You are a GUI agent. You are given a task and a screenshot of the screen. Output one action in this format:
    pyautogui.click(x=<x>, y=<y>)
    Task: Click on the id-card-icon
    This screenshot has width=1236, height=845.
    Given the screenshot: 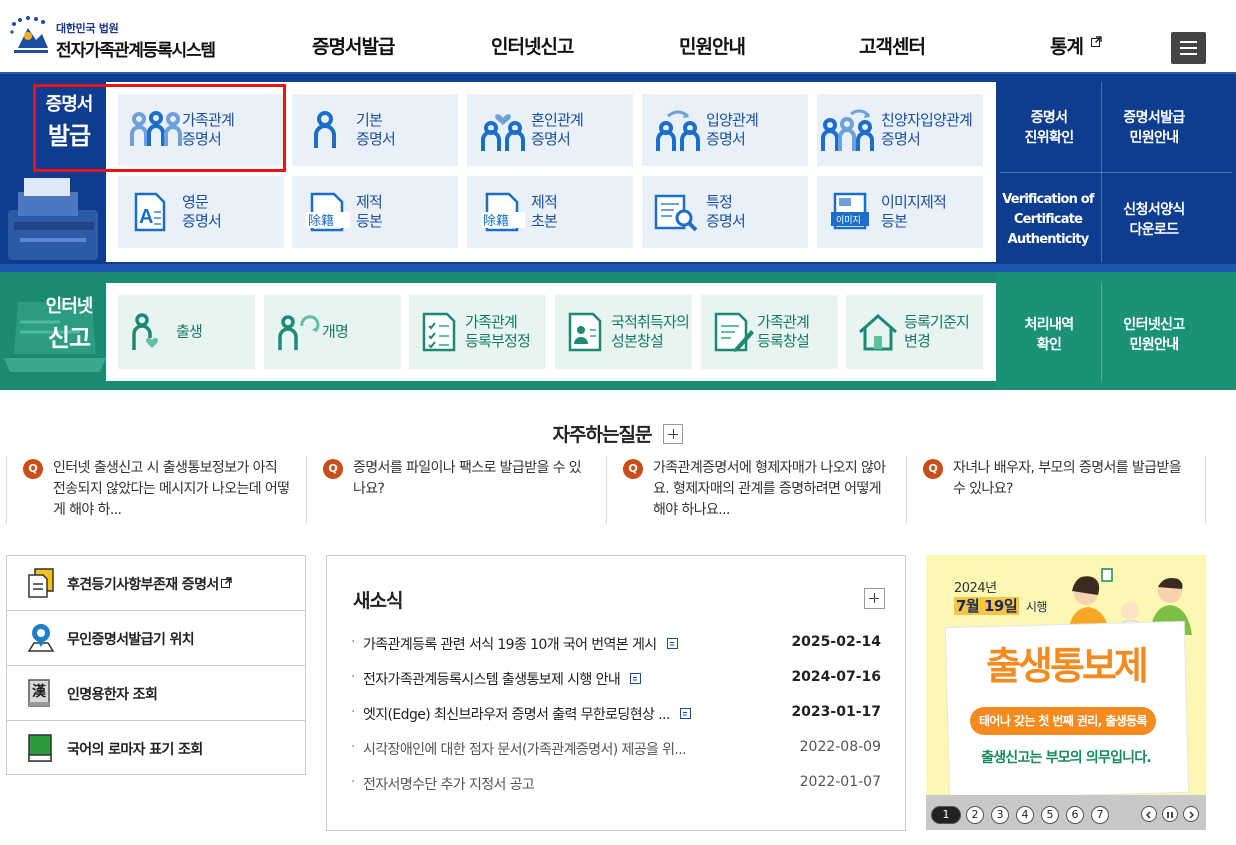 What is the action you would take?
    pyautogui.click(x=585, y=332)
    